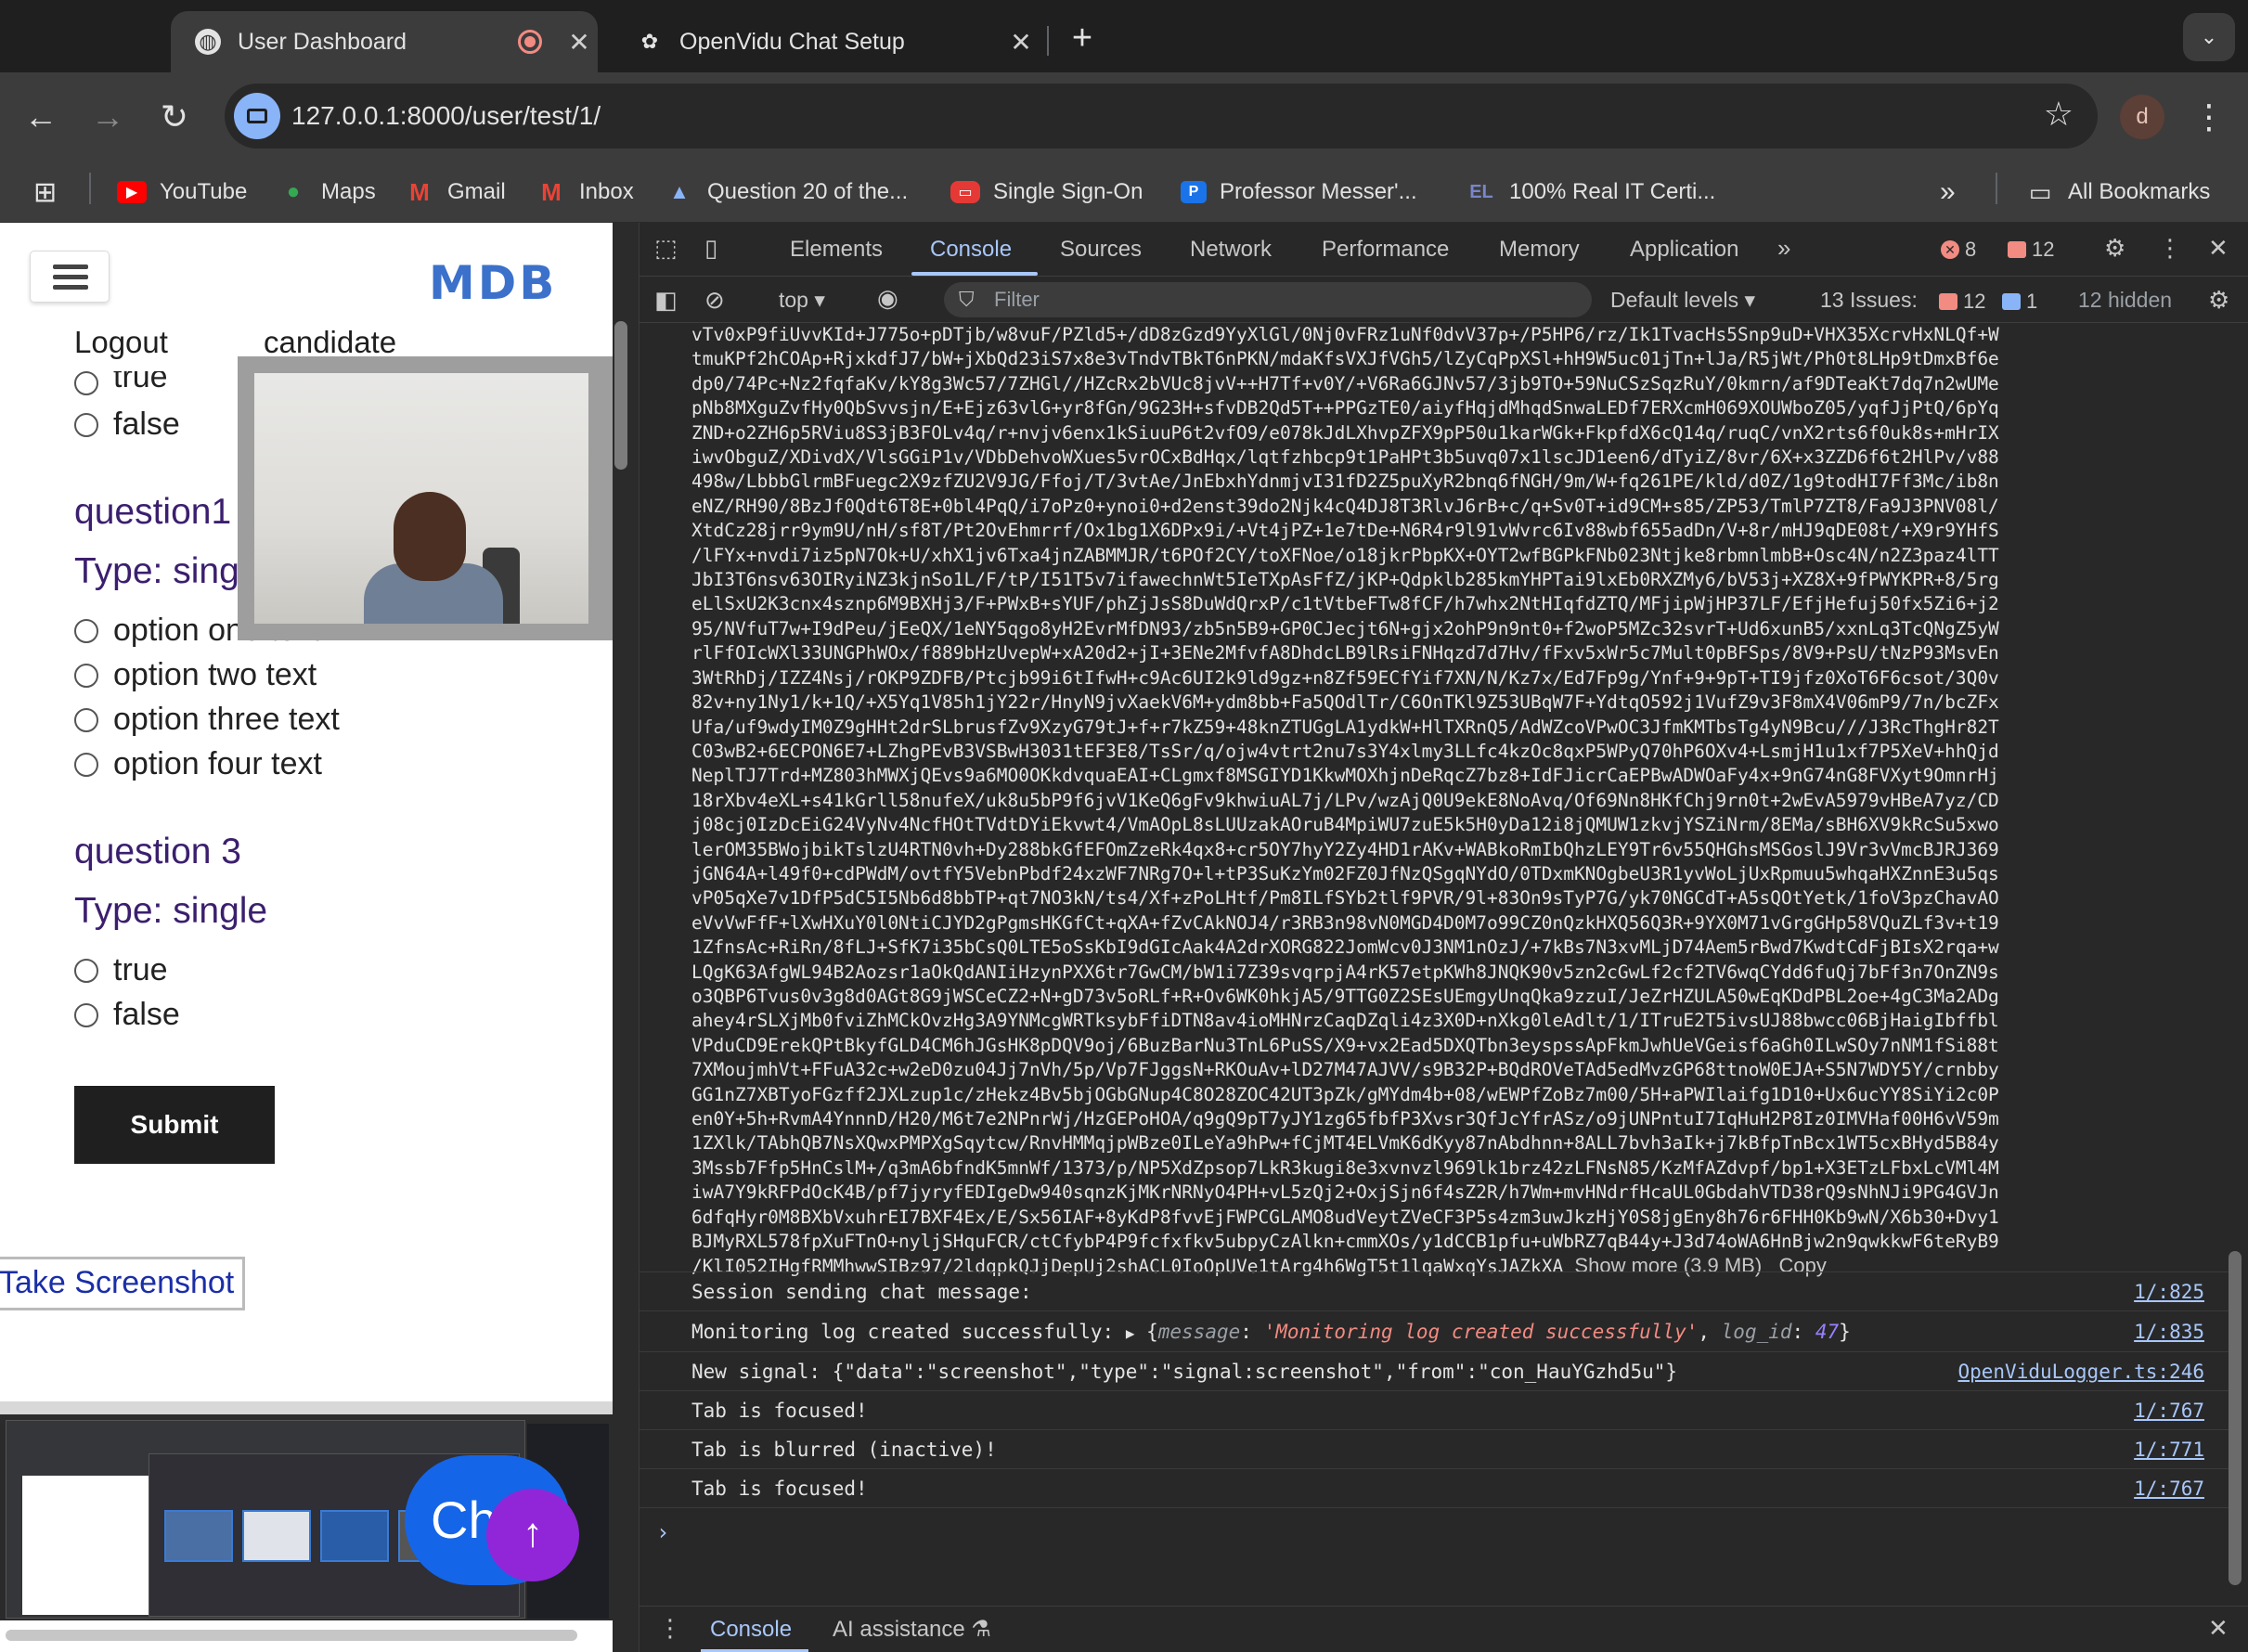 The image size is (2248, 1652). What do you see at coordinates (108, 117) in the screenshot?
I see `forward-button: →` at bounding box center [108, 117].